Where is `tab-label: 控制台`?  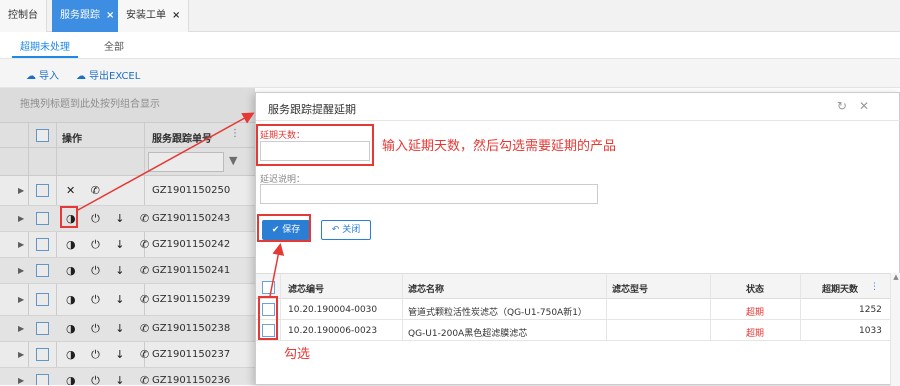 tab-label: 控制台 is located at coordinates (23, 15).